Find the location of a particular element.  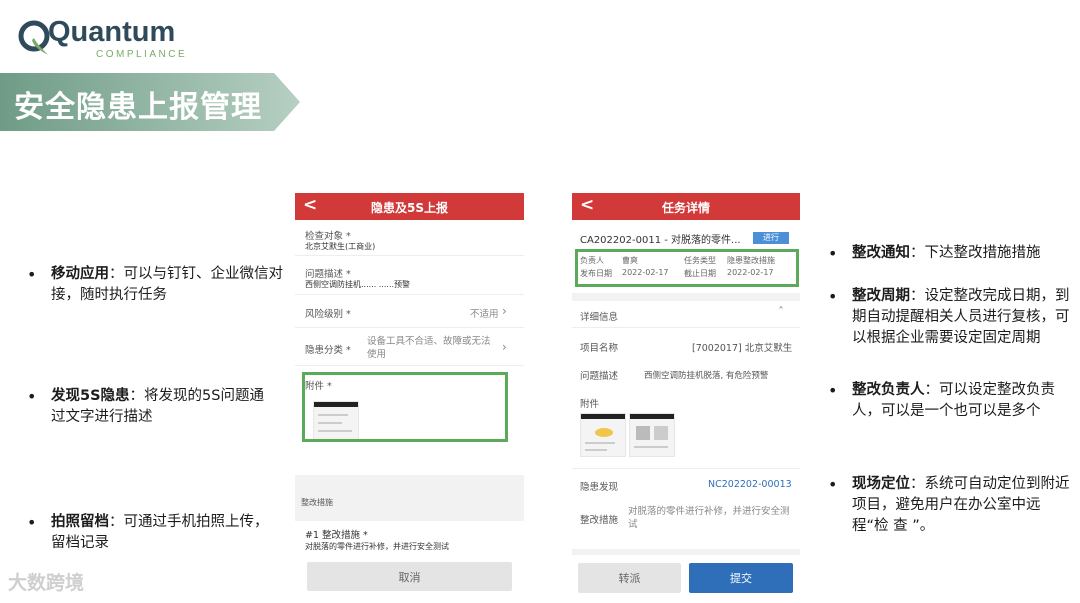

logo-word: Quantum is located at coordinates (112, 32).